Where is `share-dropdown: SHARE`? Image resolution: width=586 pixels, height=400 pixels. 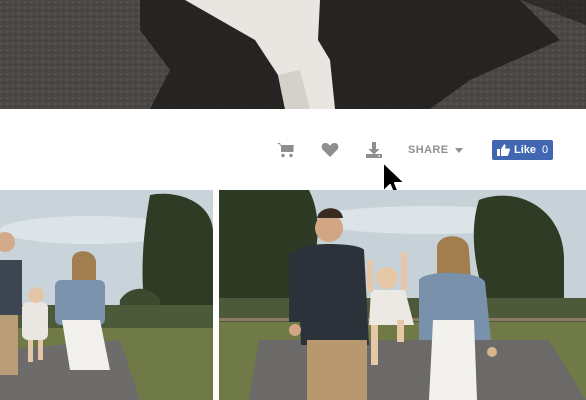
share-dropdown: SHARE is located at coordinates (435, 150).